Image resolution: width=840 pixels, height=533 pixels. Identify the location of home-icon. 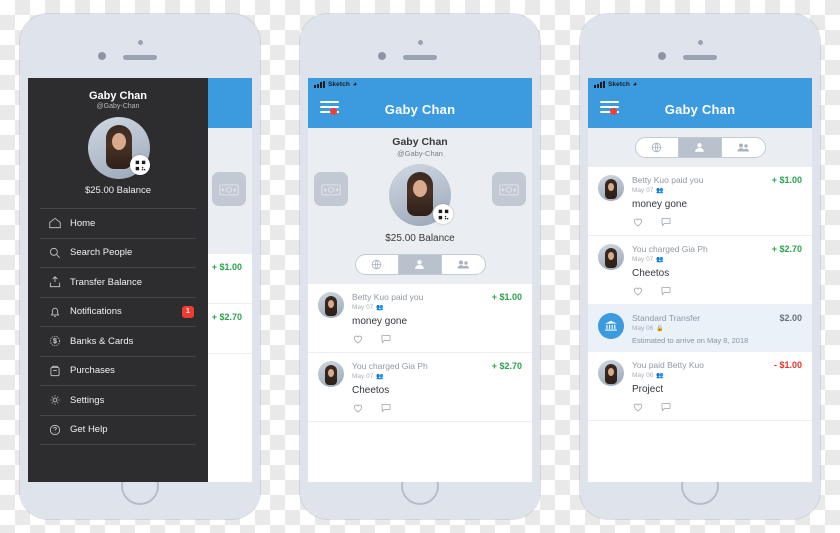
(55, 223).